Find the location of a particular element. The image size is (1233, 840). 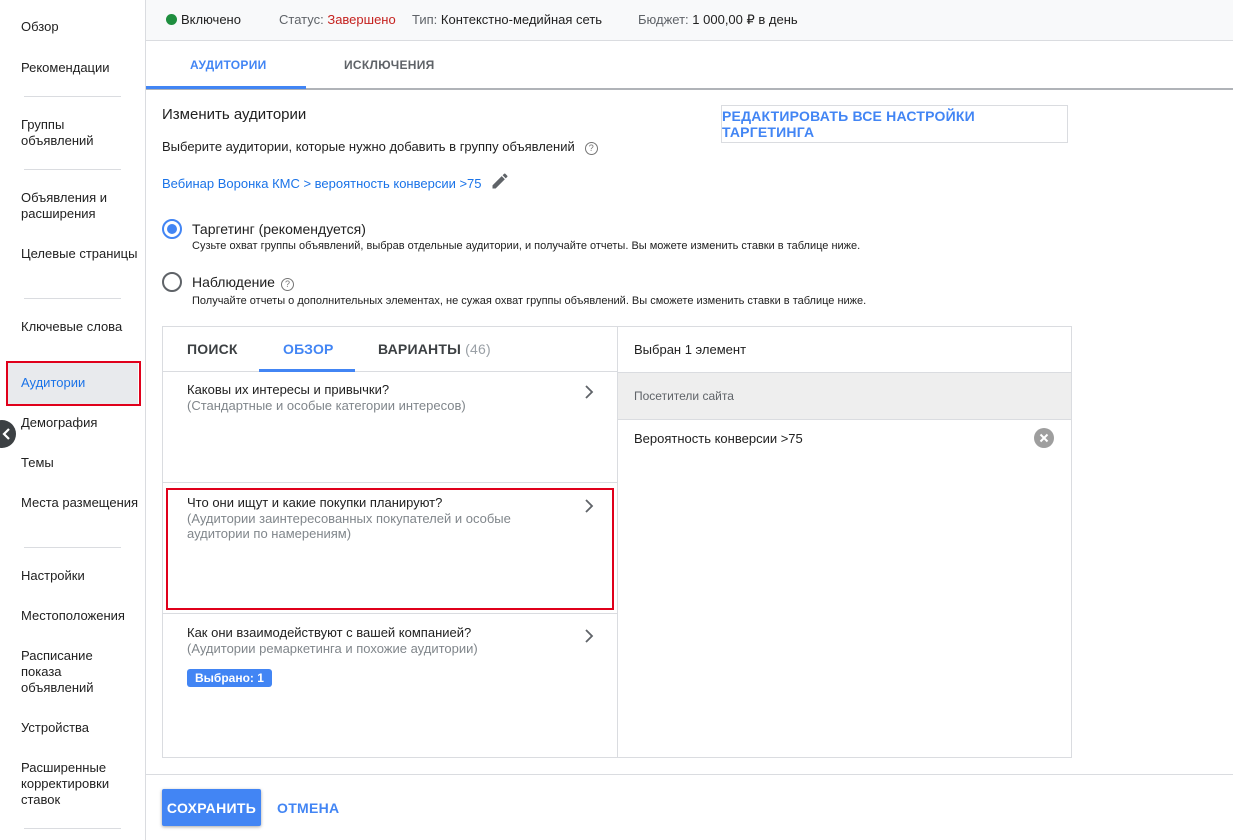

tab-exclusions: ИСКЛЮЧЕНИЯ is located at coordinates (389, 65).